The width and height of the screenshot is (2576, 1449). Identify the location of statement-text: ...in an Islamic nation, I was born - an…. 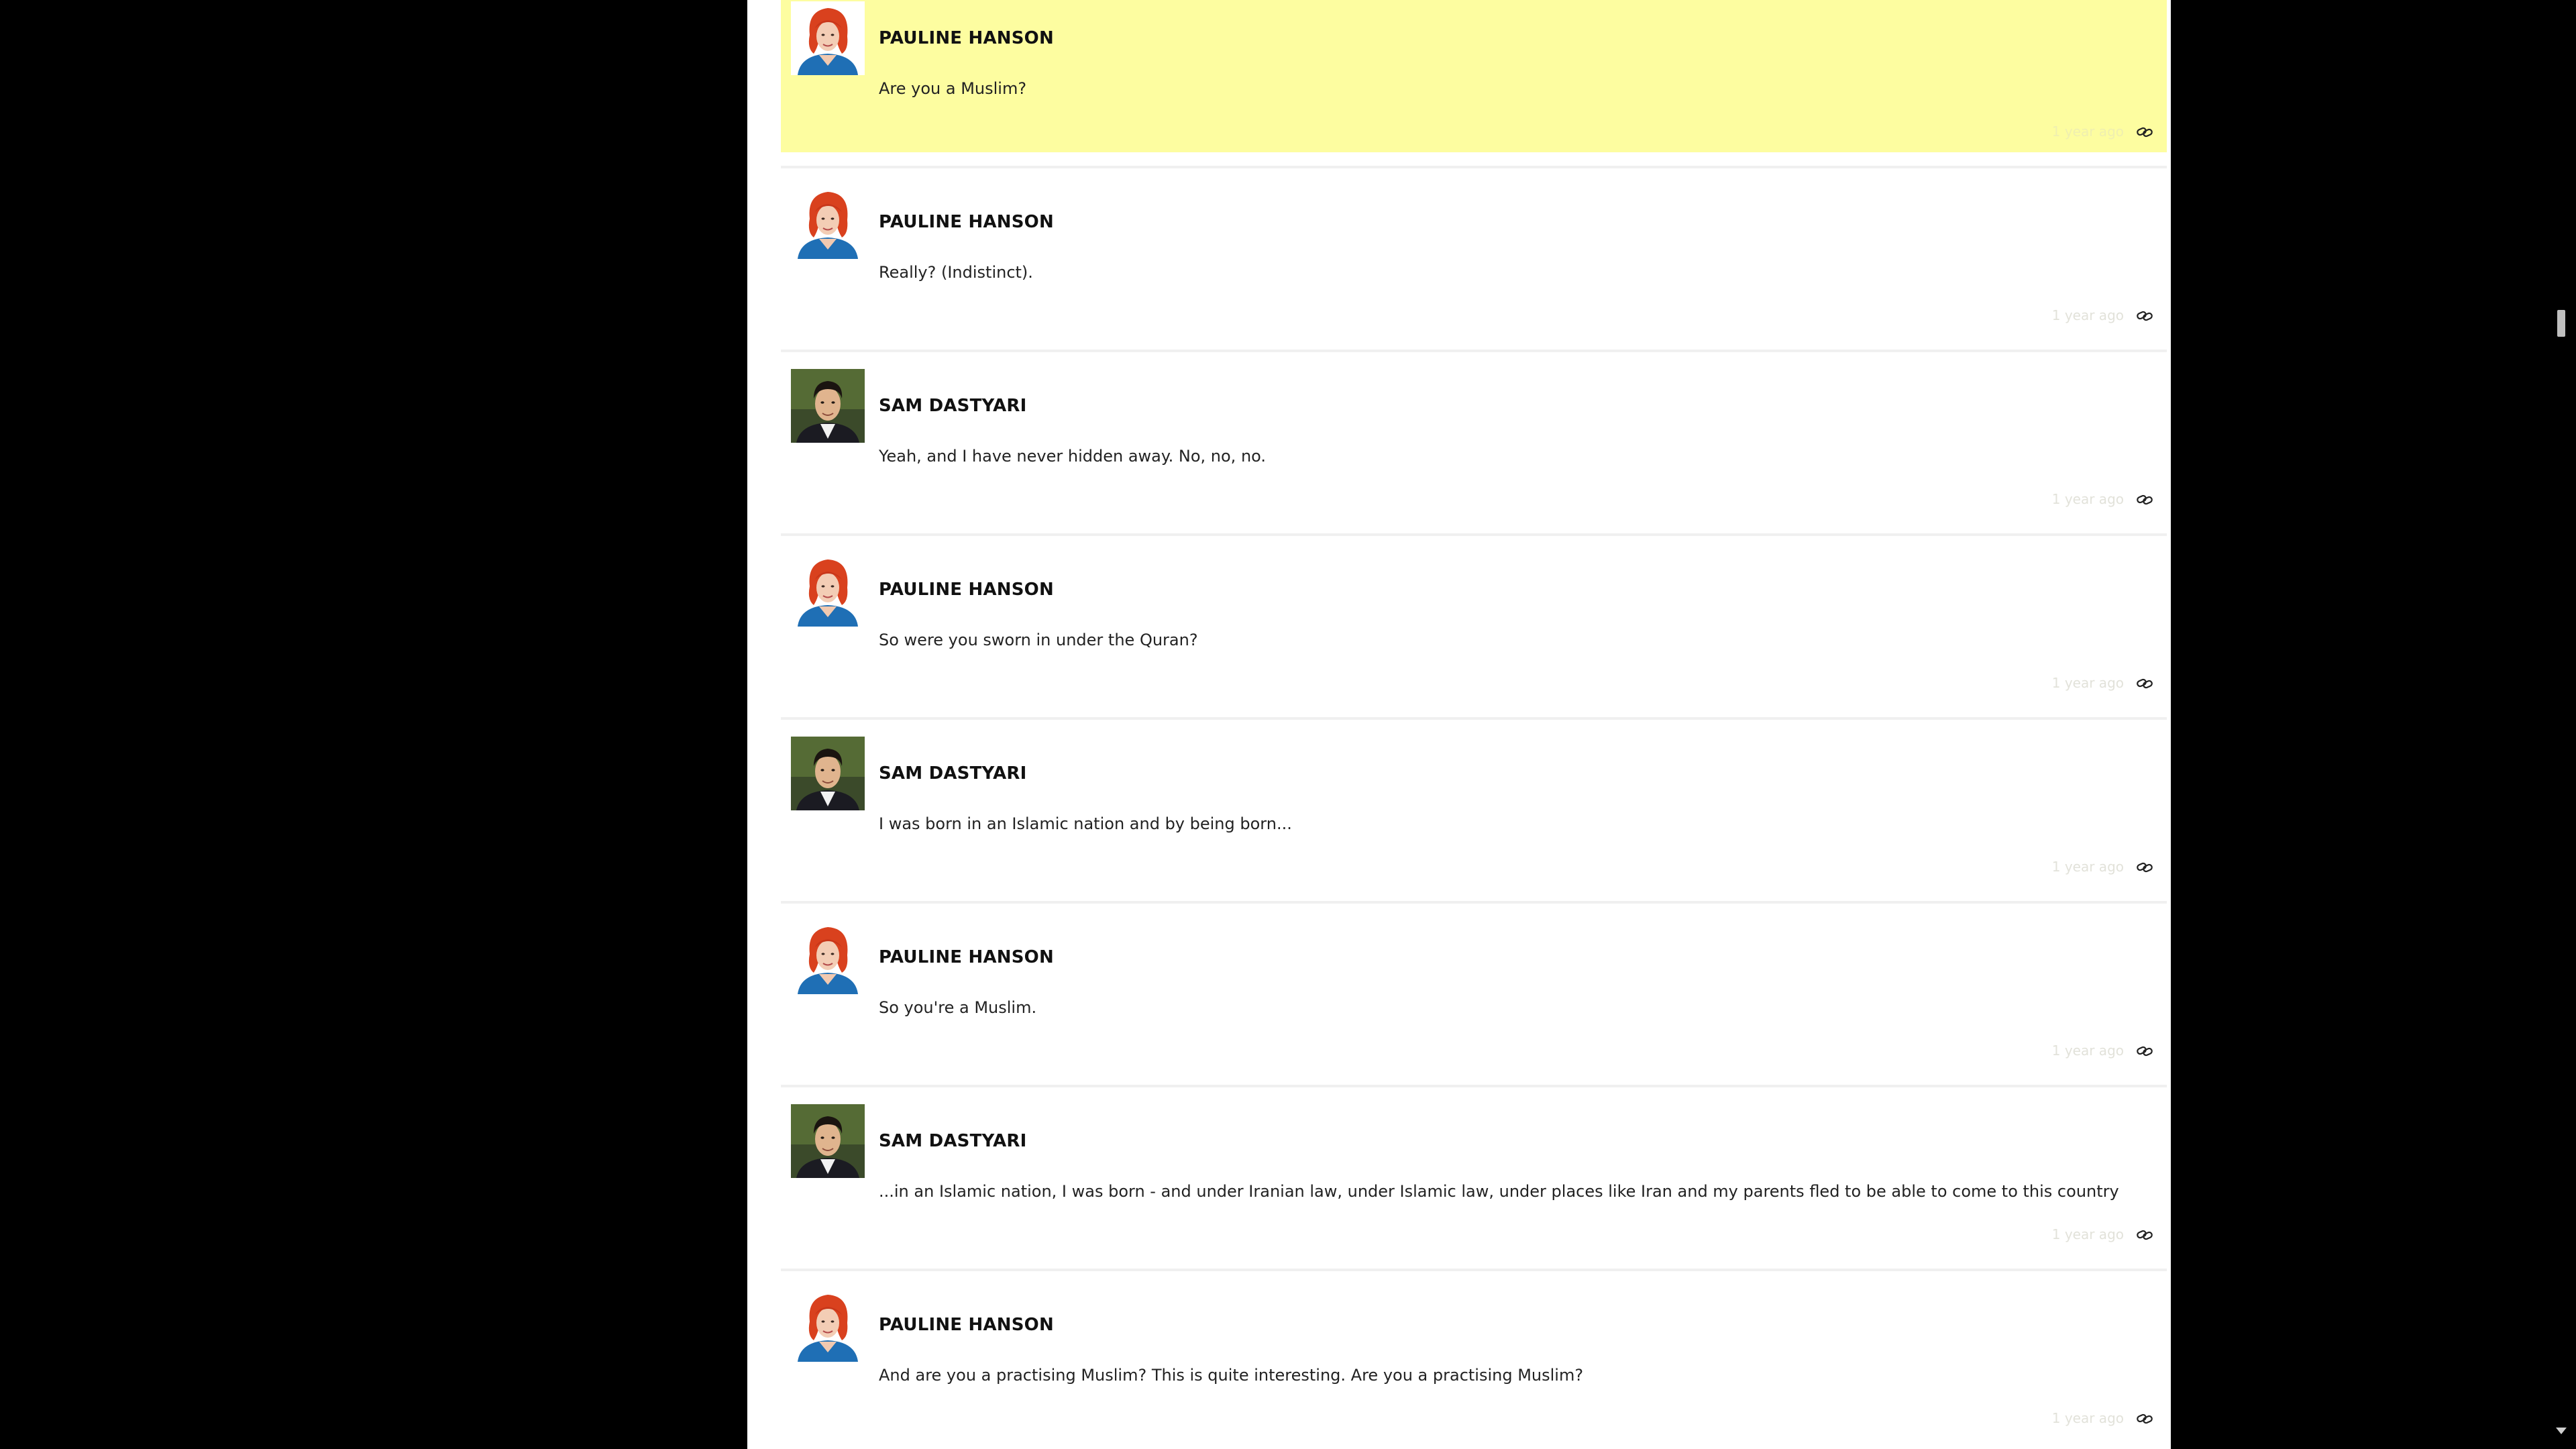
(1499, 1191).